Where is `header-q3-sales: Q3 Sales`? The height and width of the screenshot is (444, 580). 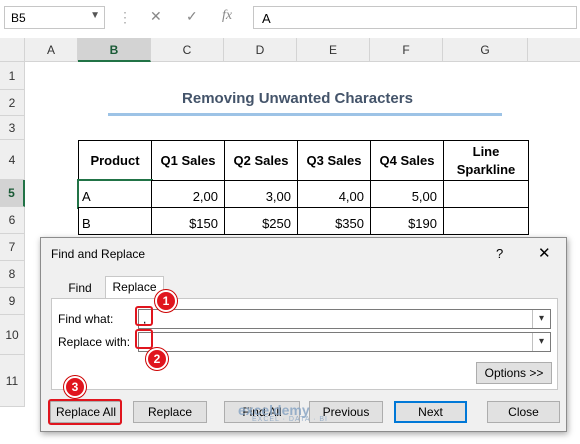 header-q3-sales: Q3 Sales is located at coordinates (334, 160).